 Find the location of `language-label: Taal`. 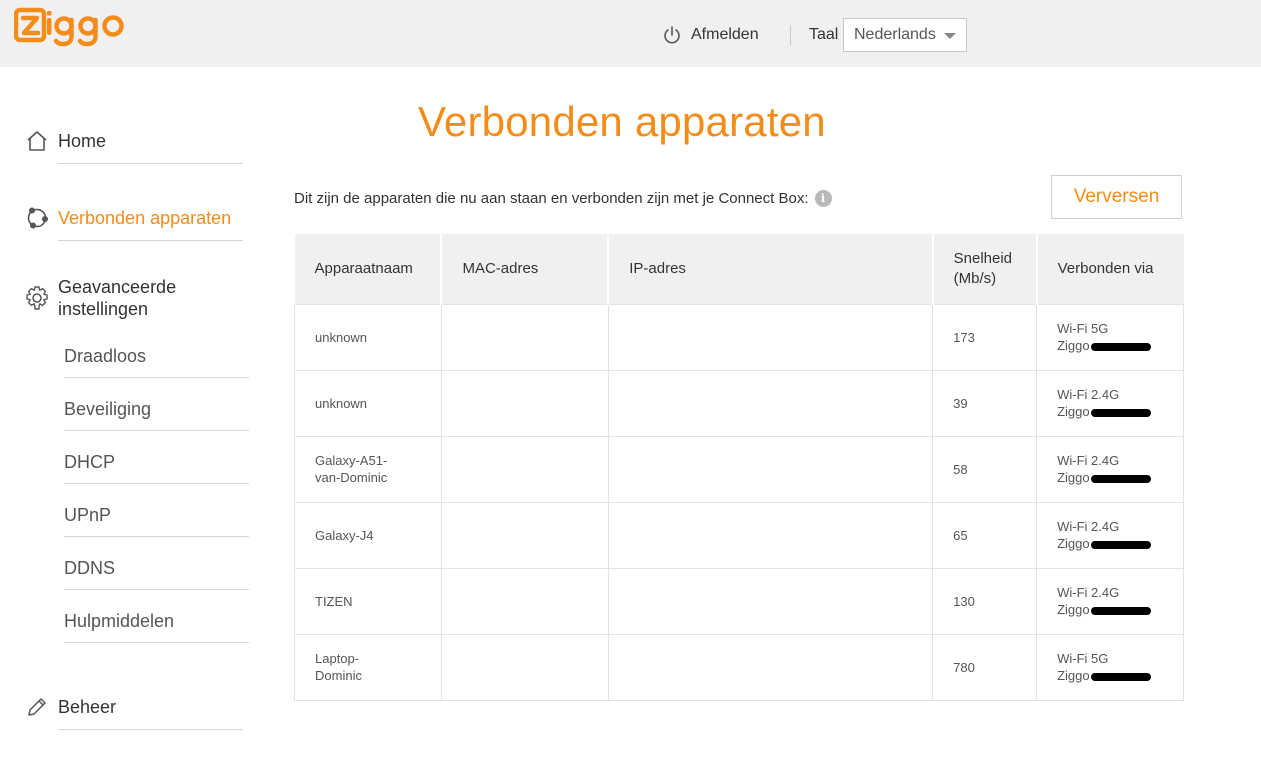

language-label: Taal is located at coordinates (824, 34).